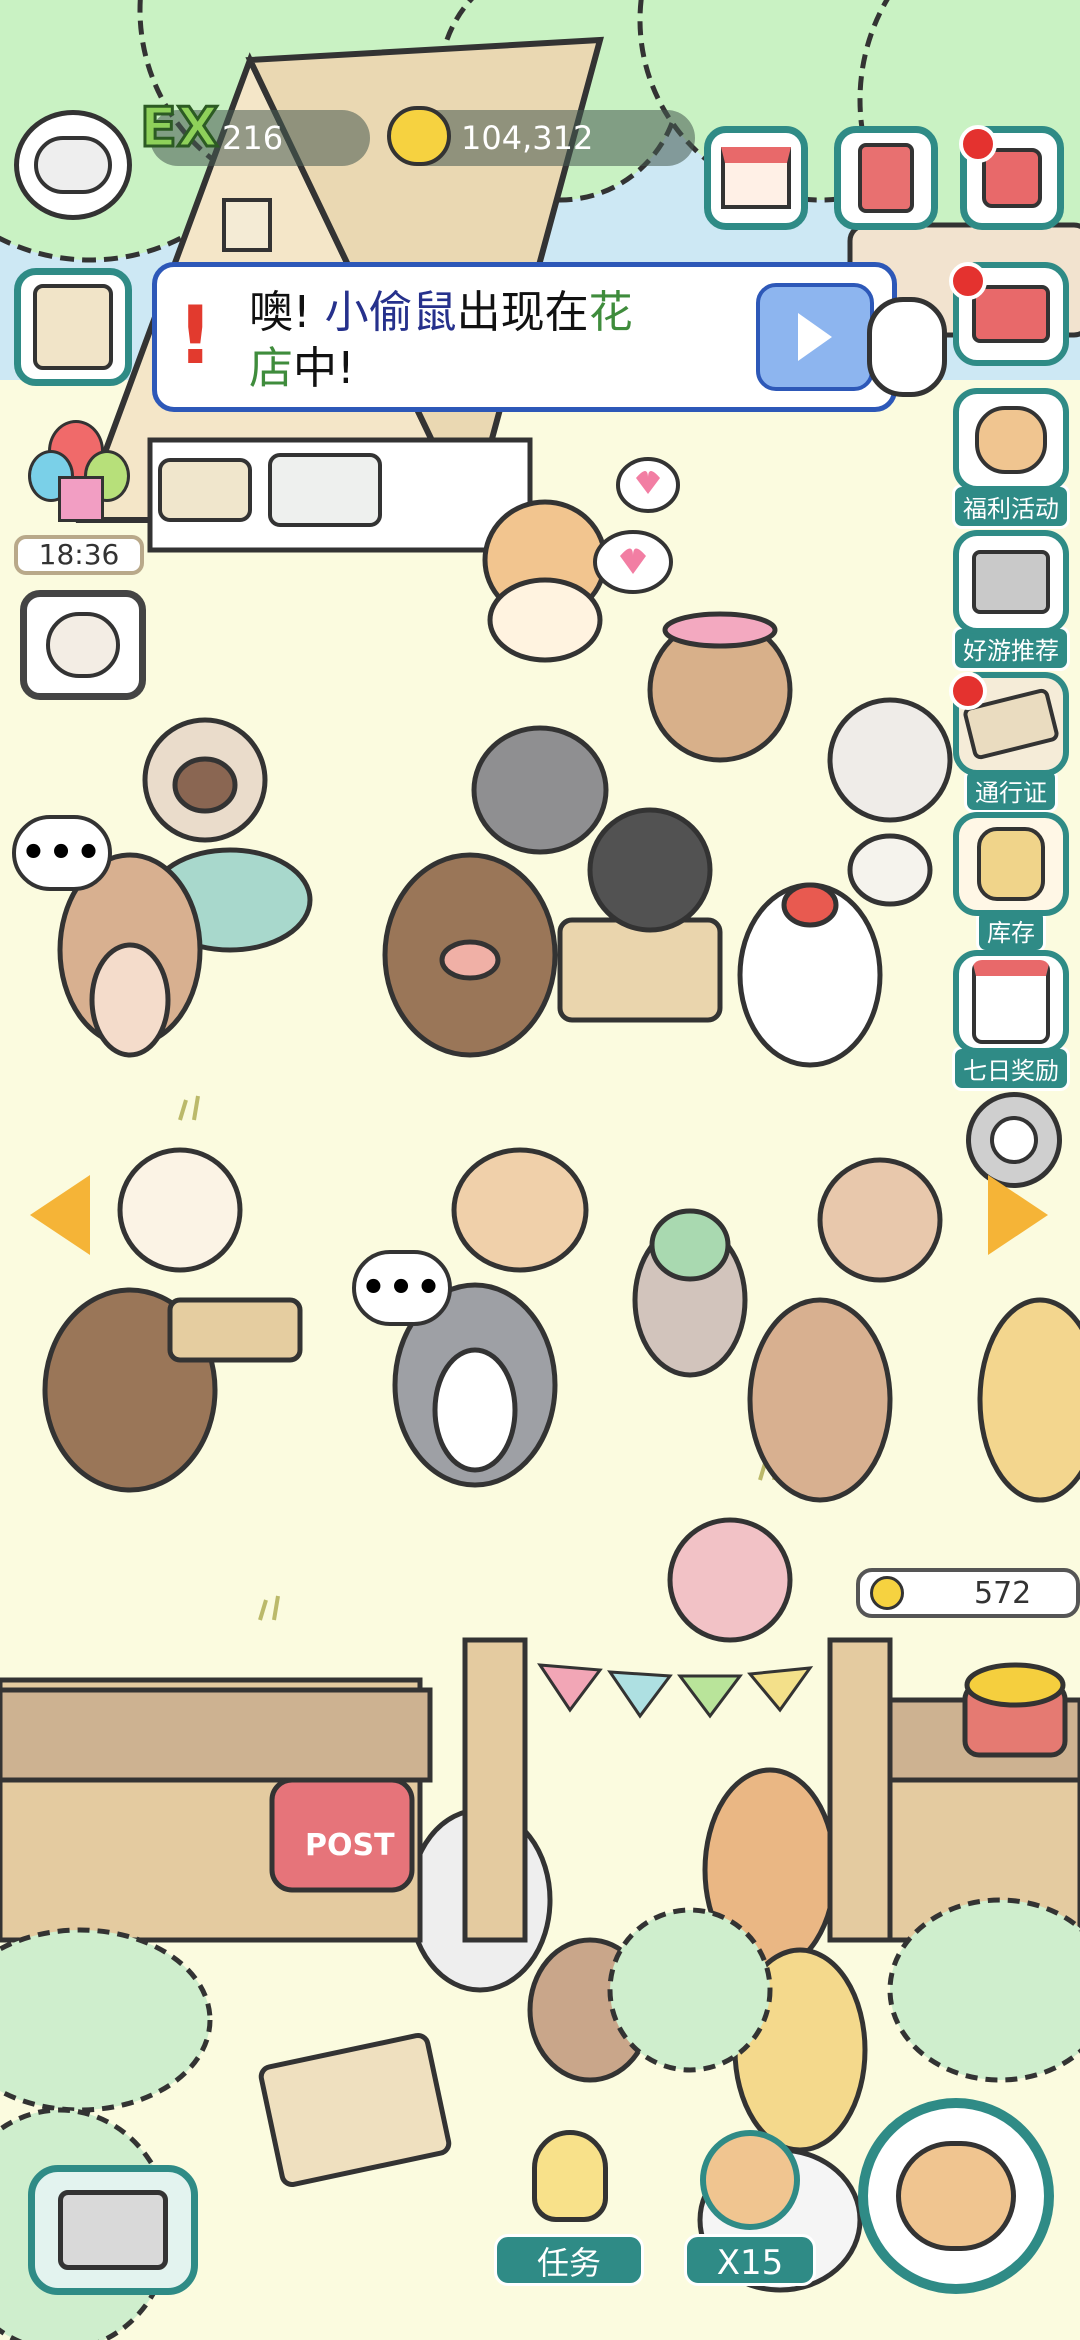  I want to click on box-icon, so click(113, 2230).